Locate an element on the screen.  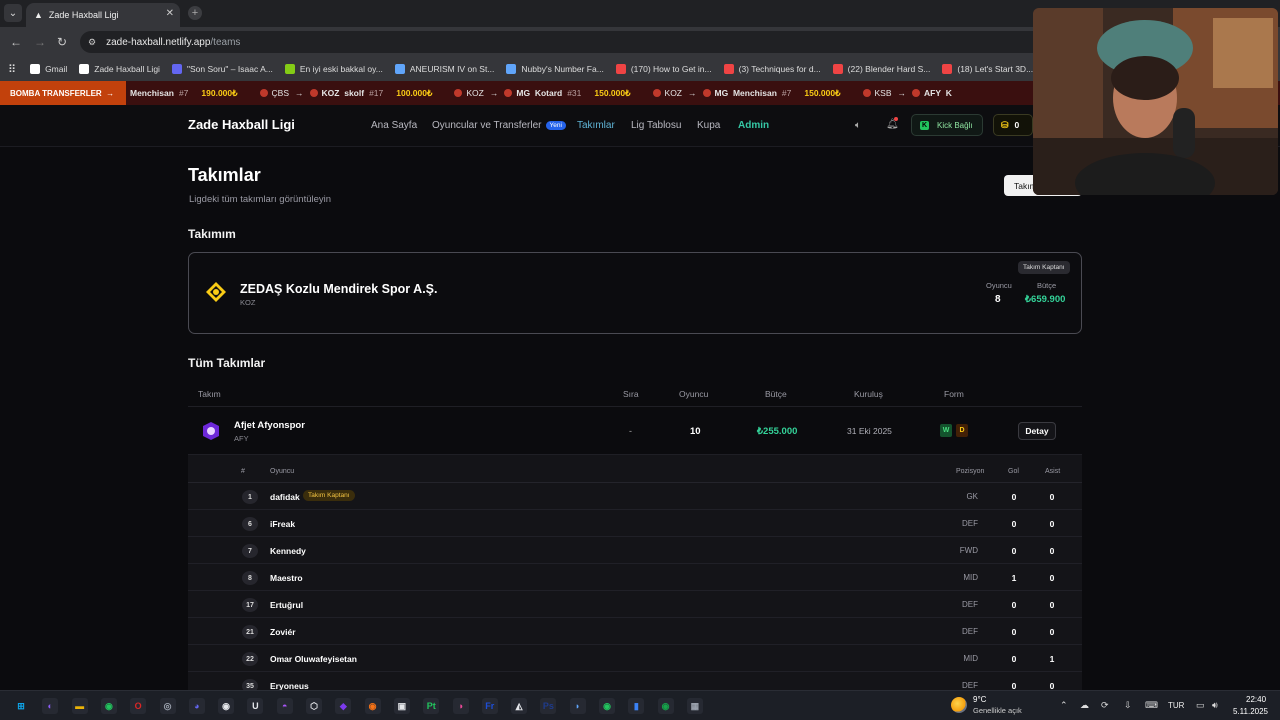
photoshop-icon: Ps is located at coordinates (548, 706).